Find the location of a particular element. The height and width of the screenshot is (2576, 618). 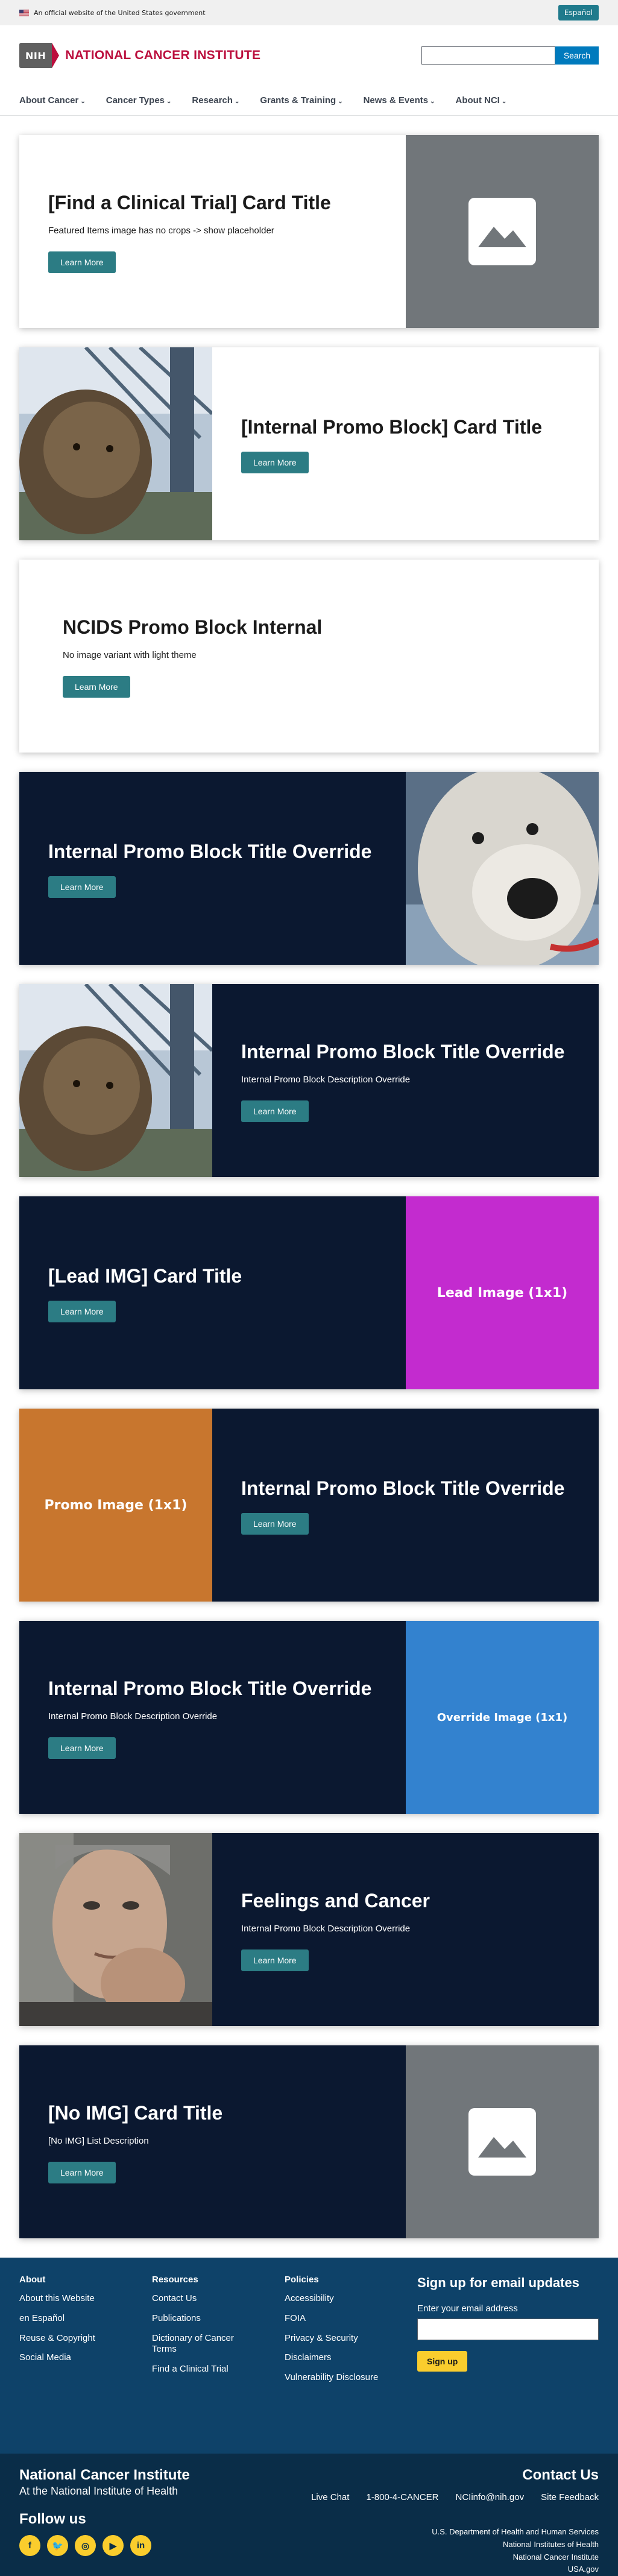

nav-about-nci: About NCI ⌄ is located at coordinates (481, 100).